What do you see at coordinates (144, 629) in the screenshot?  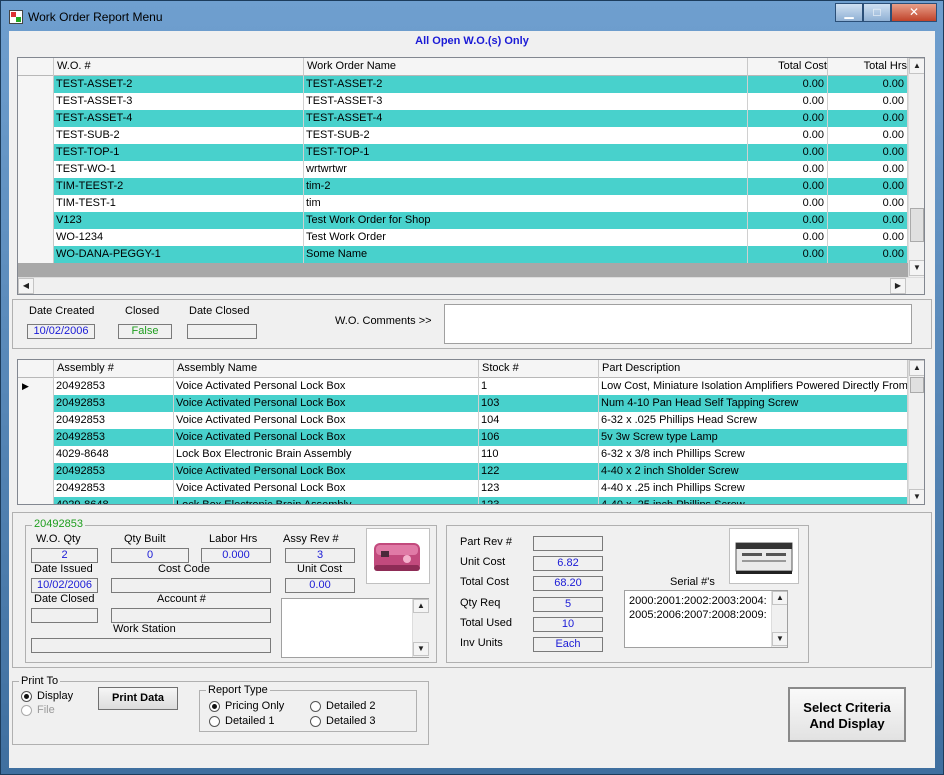 I see `work-station-label: Work Station` at bounding box center [144, 629].